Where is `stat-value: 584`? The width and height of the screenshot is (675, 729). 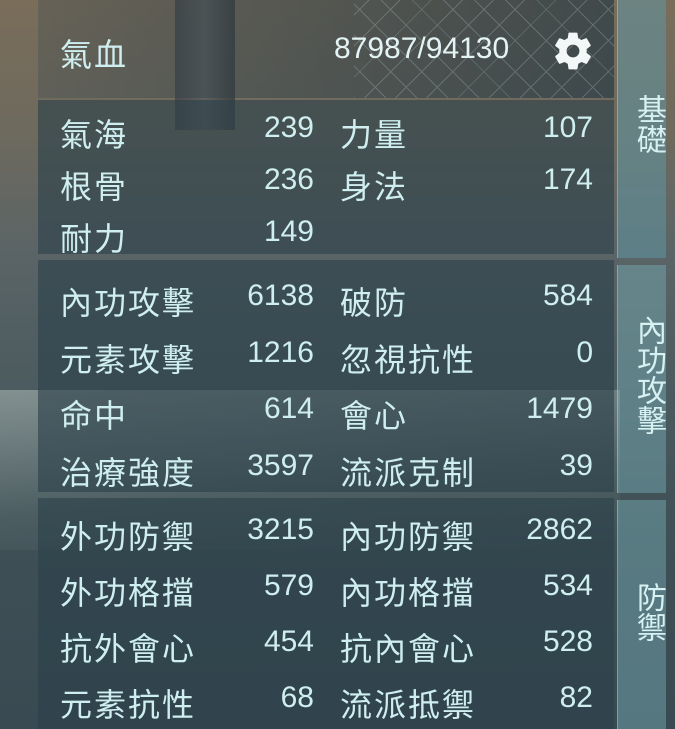
stat-value: 584 is located at coordinates (567, 295).